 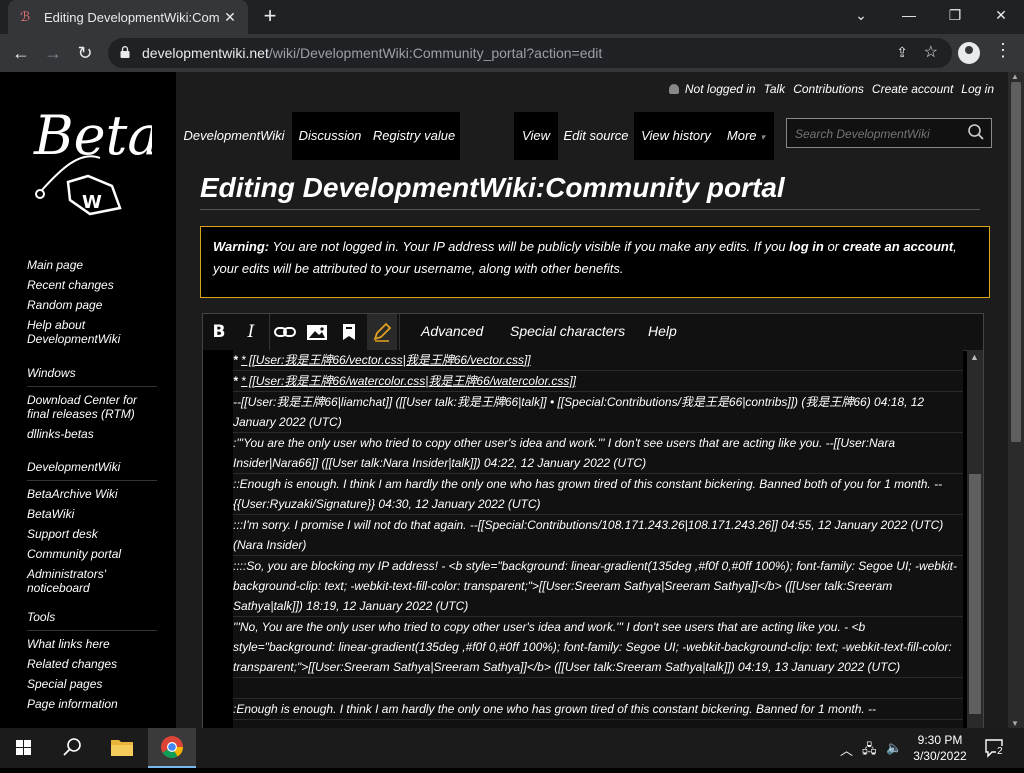 What do you see at coordinates (828, 89) in the screenshot?
I see `contributions-link: Contributions` at bounding box center [828, 89].